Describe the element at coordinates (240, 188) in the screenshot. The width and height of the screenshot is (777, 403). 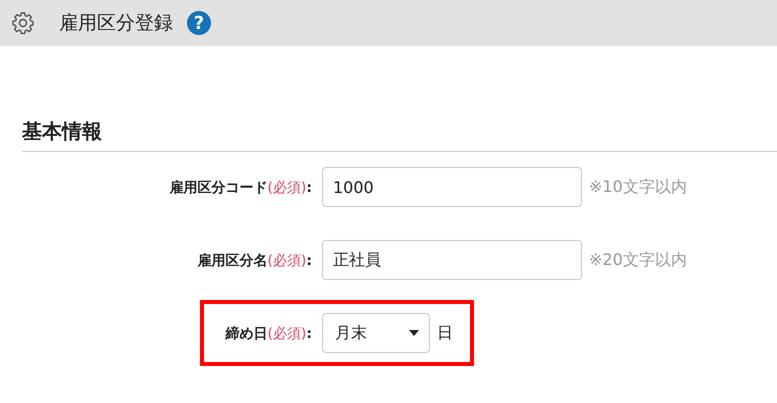
I see `field-label: 雇用区分コード(必須):` at that location.